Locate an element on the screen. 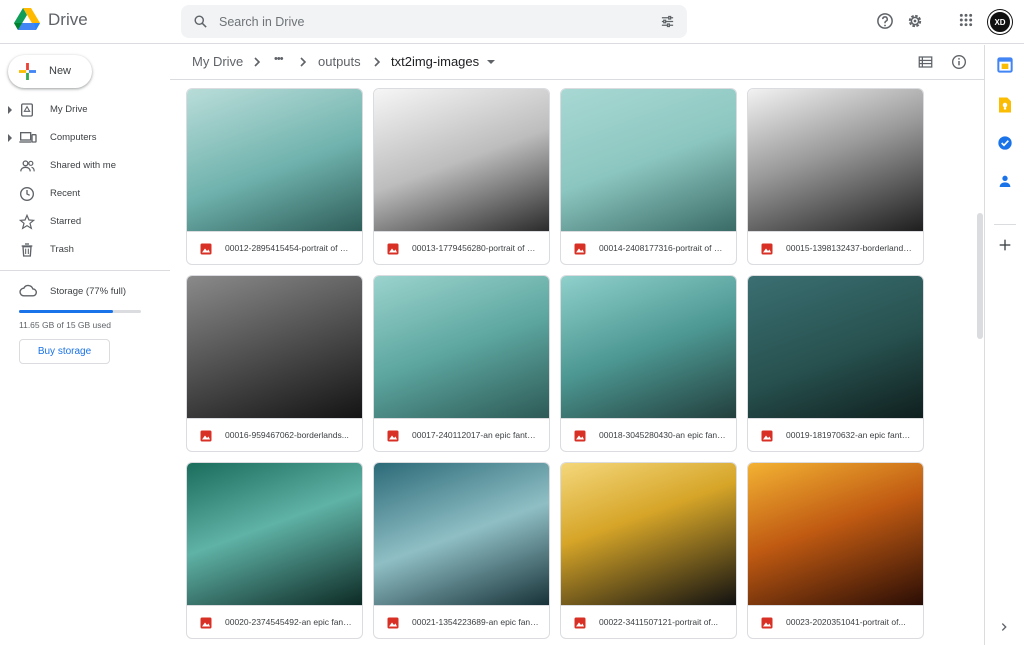 This screenshot has width=1024, height=645. search-icon is located at coordinates (200, 21).